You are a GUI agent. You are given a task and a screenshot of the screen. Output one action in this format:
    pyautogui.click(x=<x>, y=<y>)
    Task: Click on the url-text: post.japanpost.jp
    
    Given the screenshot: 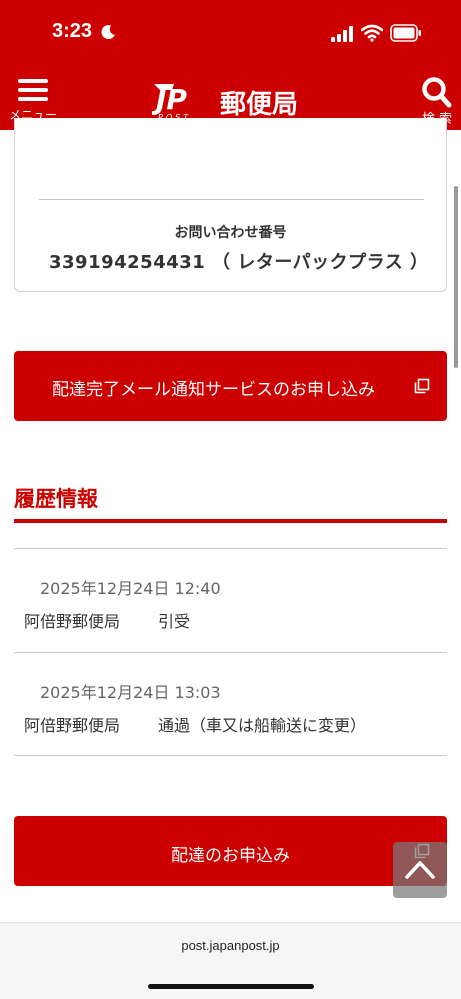 What is the action you would take?
    pyautogui.click(x=230, y=945)
    